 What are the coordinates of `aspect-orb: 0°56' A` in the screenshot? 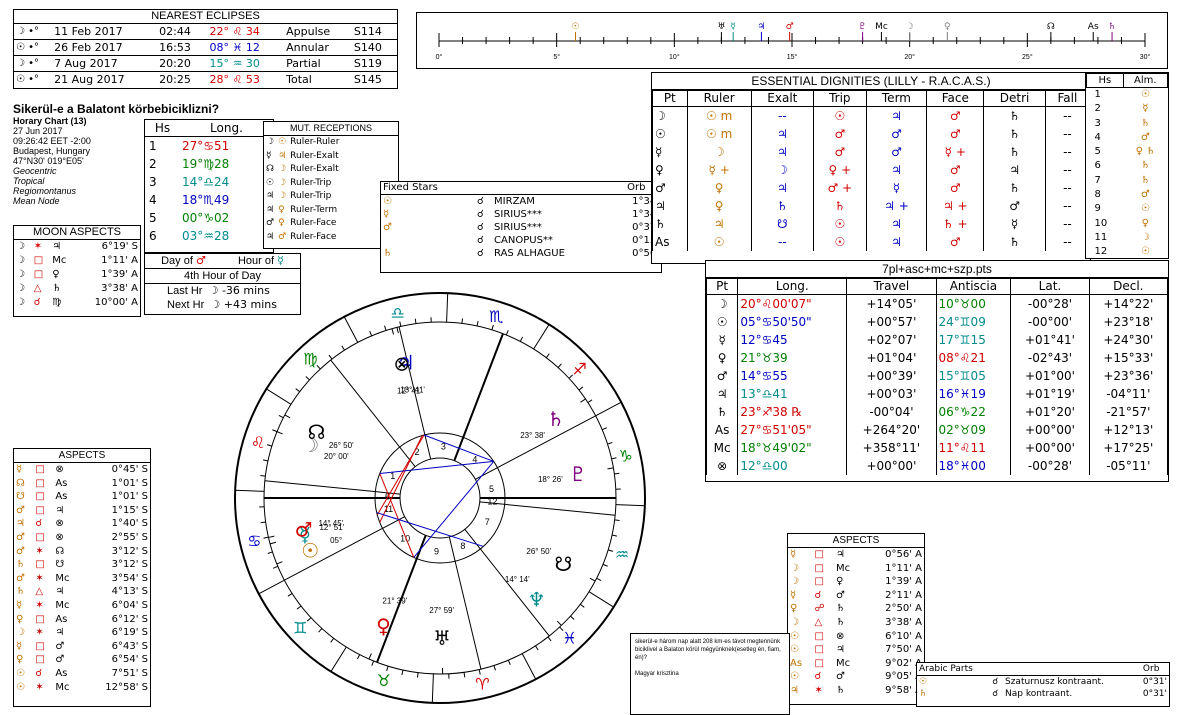 It's located at (903, 554).